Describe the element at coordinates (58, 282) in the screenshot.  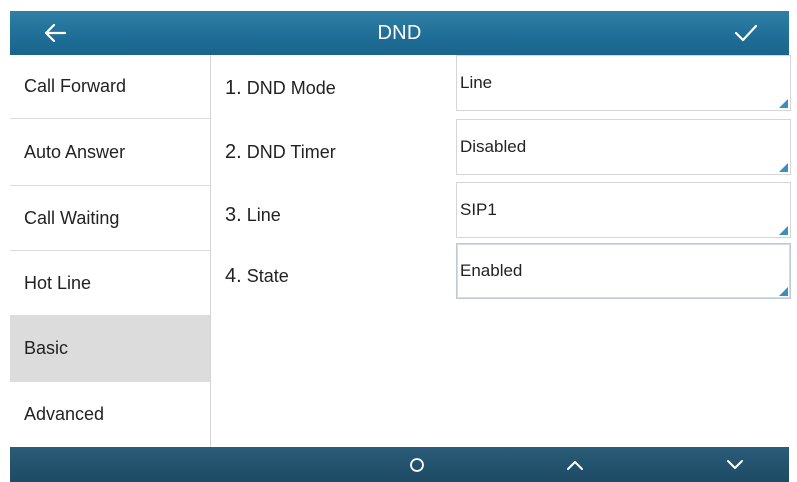
I see `sidebar-item-label: Hot Line` at that location.